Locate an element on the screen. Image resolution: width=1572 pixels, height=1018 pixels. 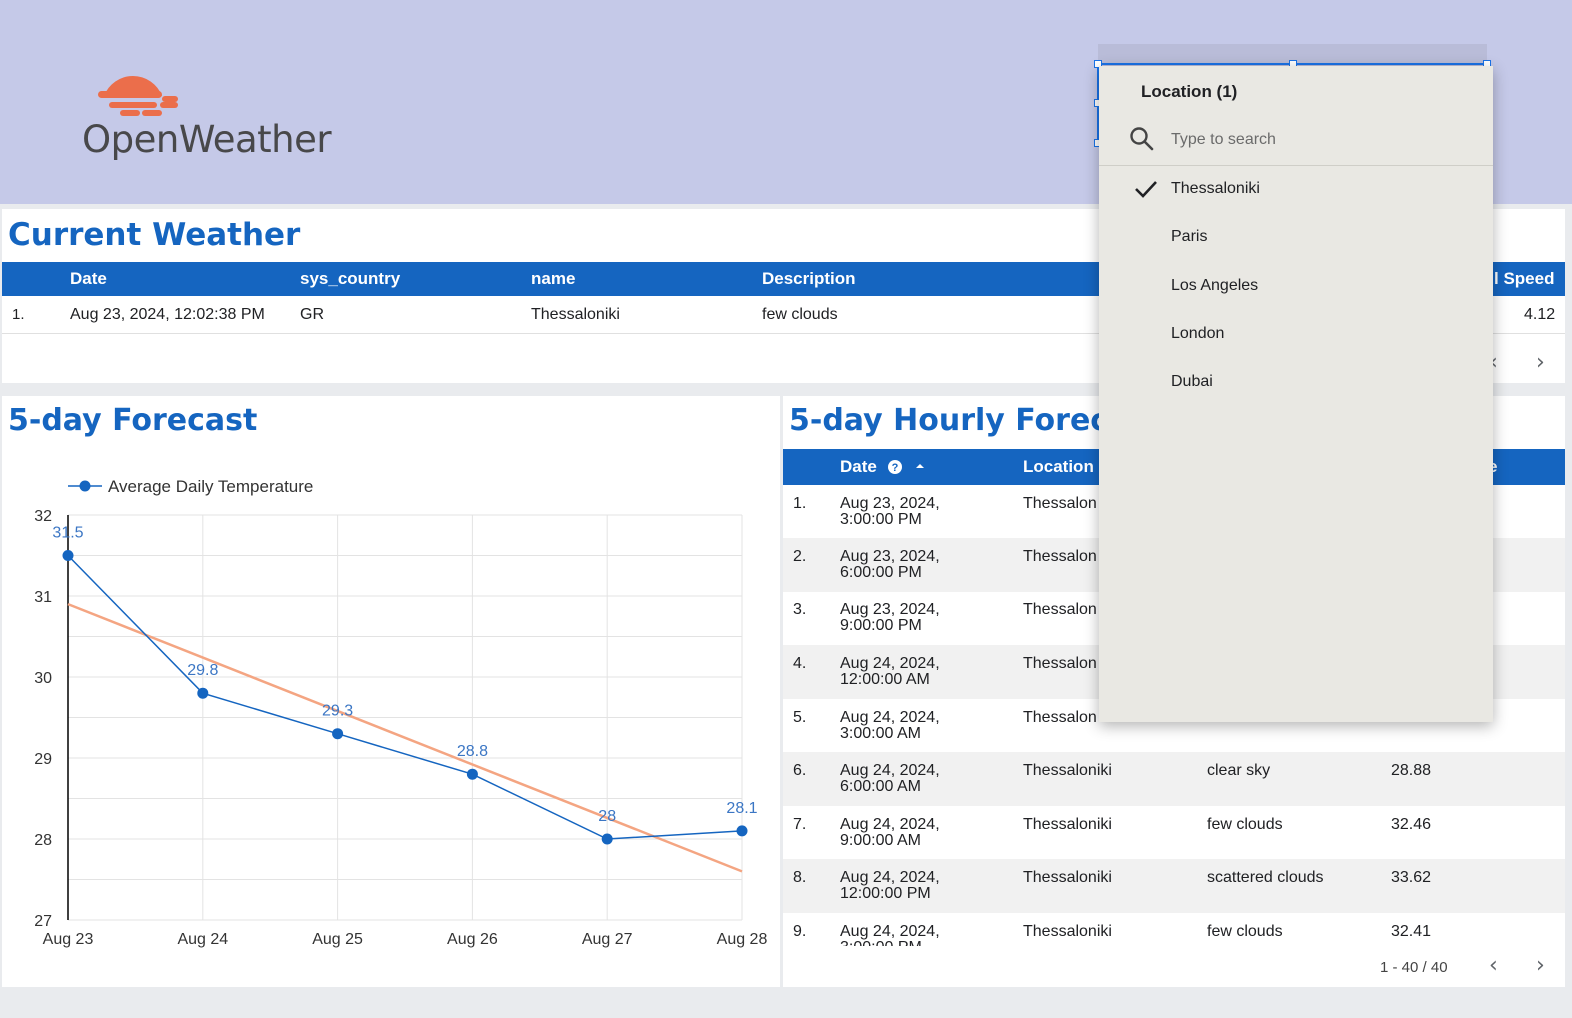
y-tick-label: 32 is located at coordinates (43, 516).